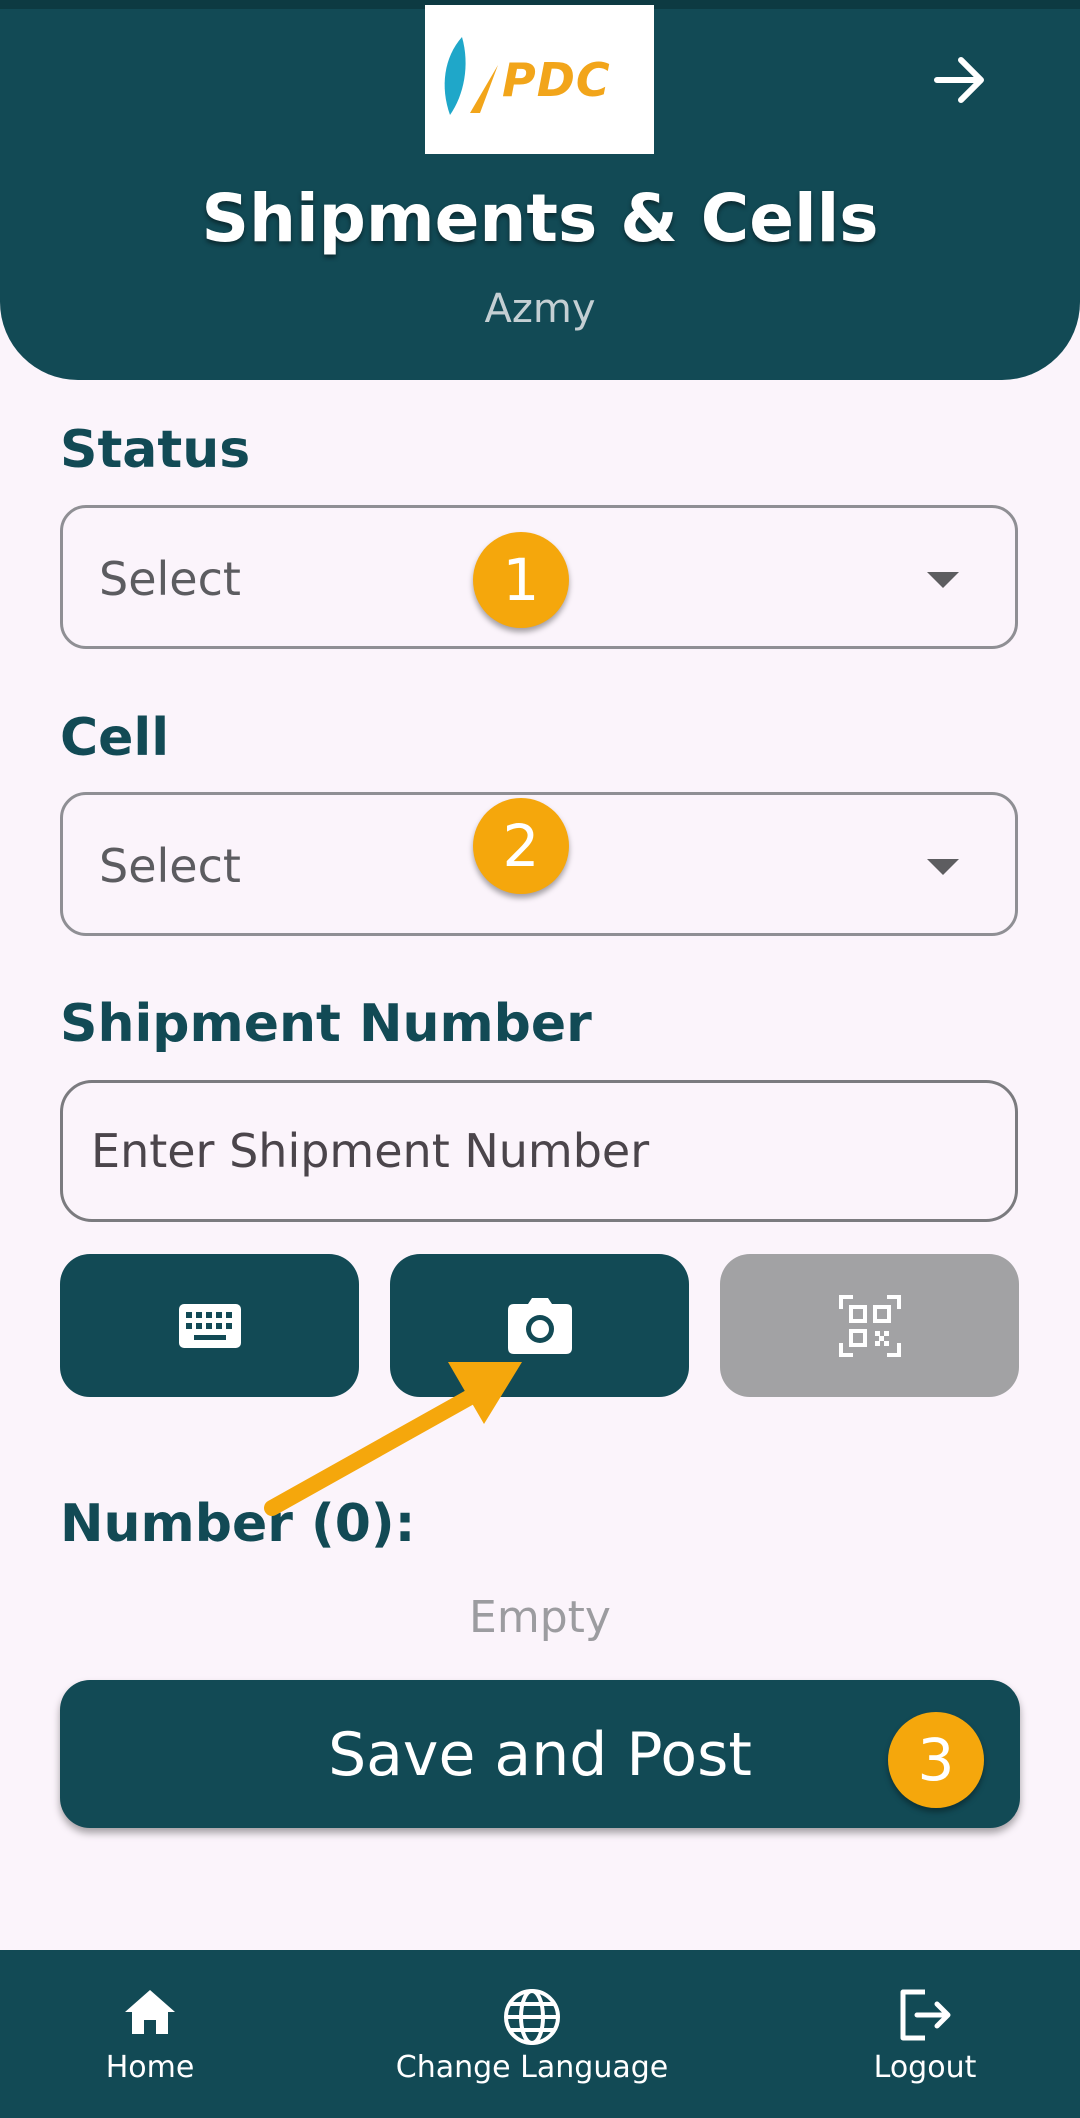 The height and width of the screenshot is (2118, 1080). Describe the element at coordinates (531, 1151) in the screenshot. I see `shipment-number-input` at that location.